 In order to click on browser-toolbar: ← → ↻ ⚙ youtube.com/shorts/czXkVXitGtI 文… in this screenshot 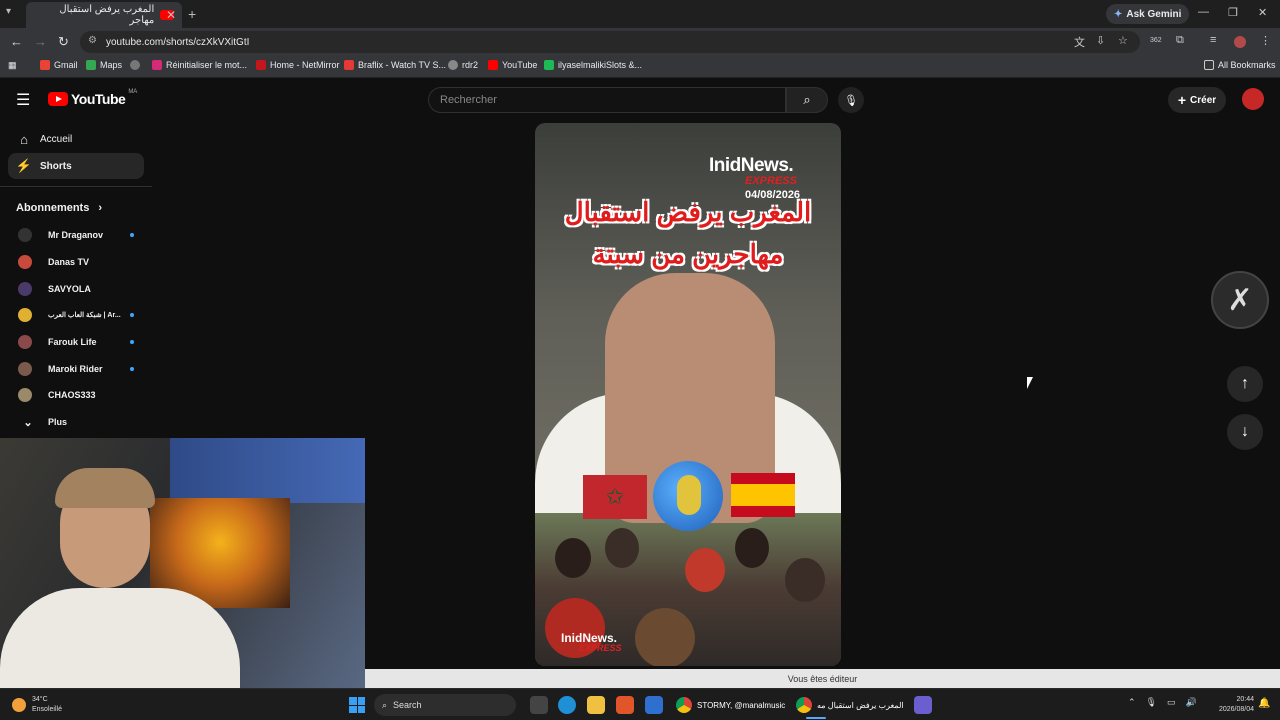, I will do `click(640, 42)`.